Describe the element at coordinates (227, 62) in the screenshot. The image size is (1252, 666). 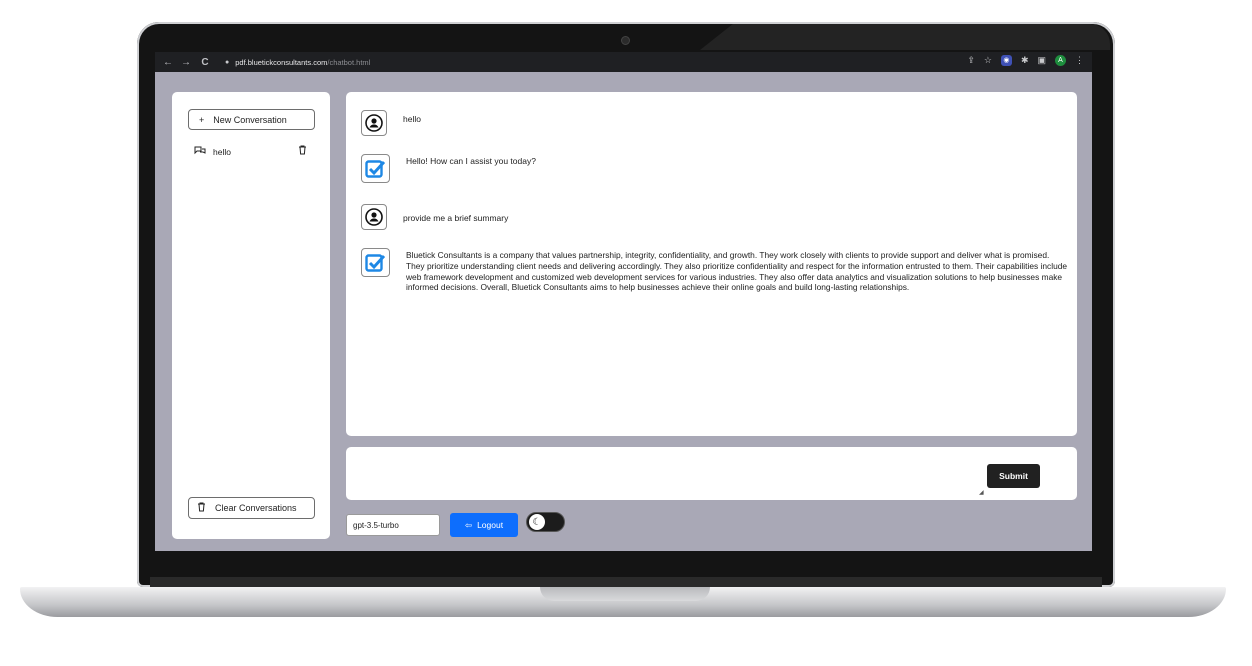
I see `lock-icon: ●` at that location.